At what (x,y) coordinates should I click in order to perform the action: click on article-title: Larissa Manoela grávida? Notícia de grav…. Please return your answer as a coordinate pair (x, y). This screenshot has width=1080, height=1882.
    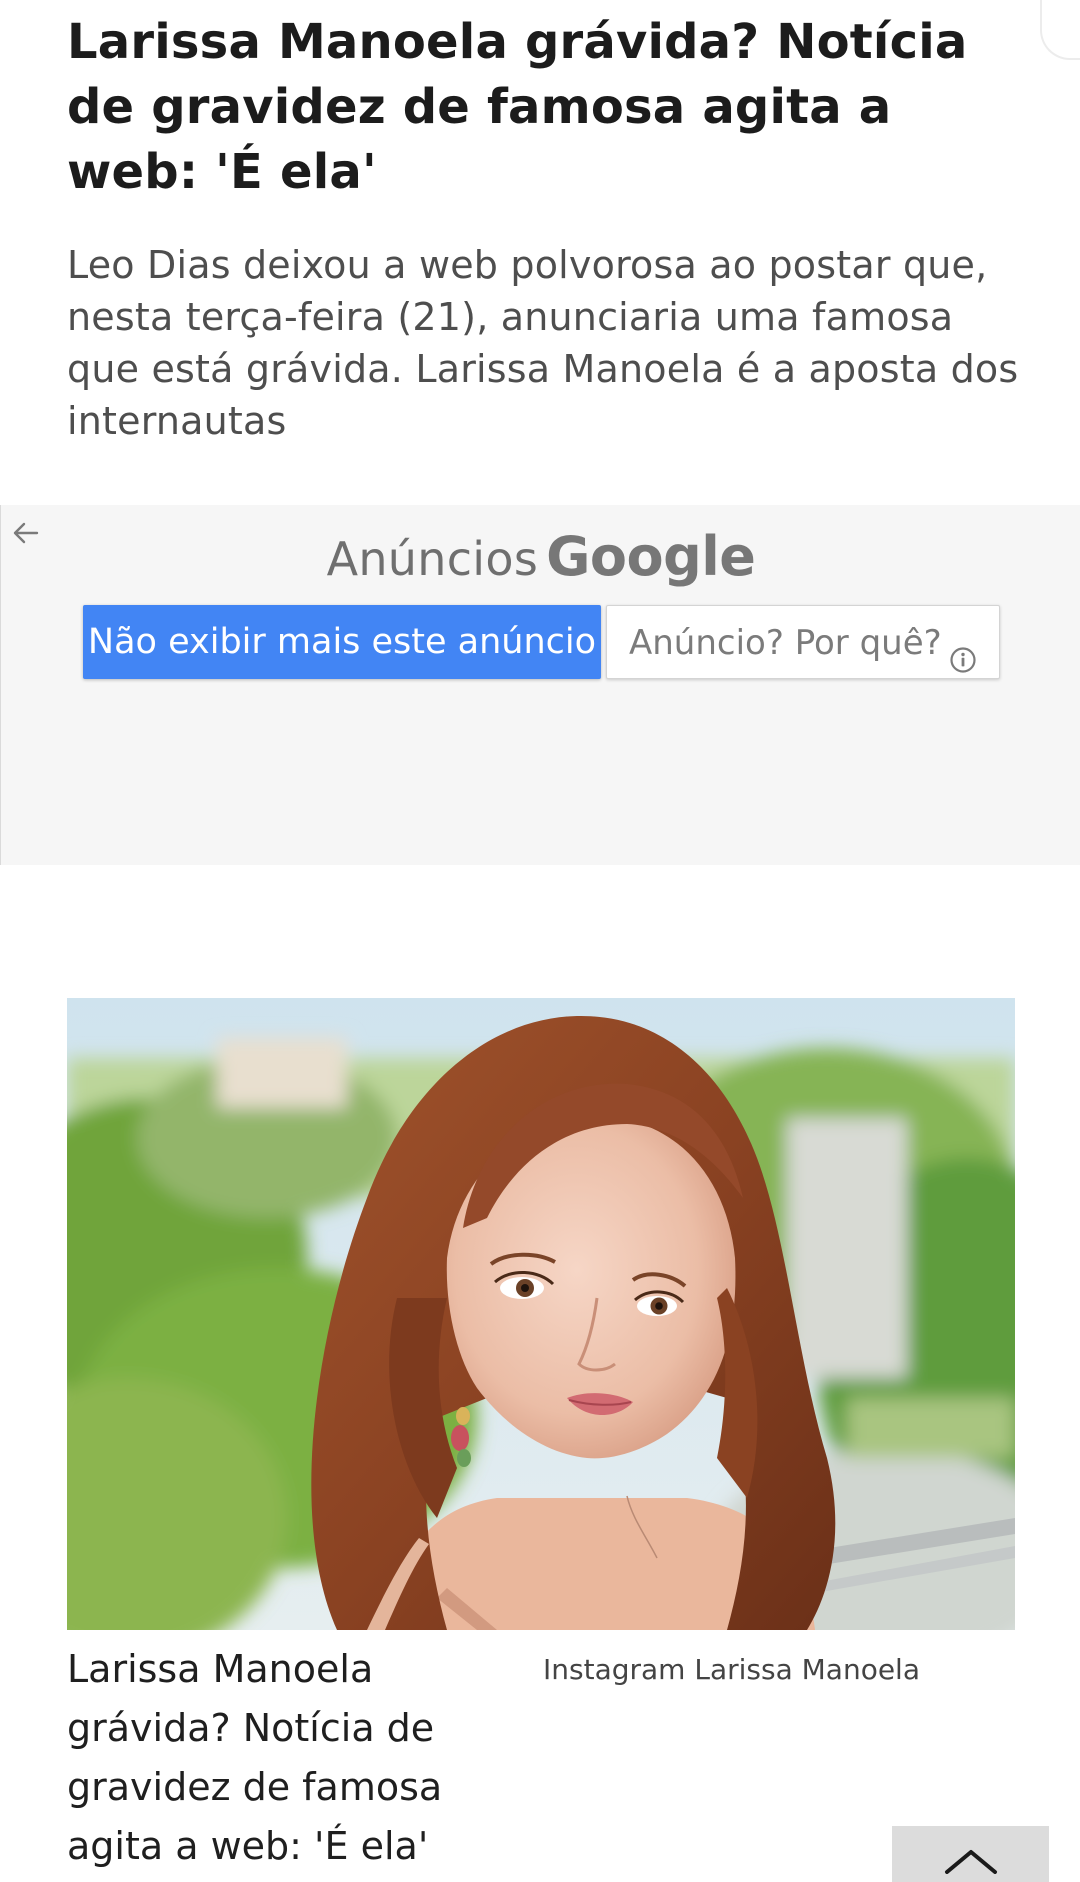
    Looking at the image, I should click on (517, 107).